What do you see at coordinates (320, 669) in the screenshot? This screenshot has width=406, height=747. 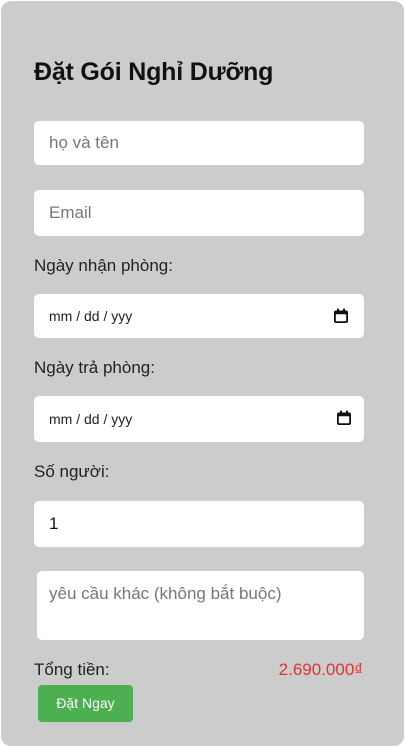 I see `total-value: 2.690.000₫` at bounding box center [320, 669].